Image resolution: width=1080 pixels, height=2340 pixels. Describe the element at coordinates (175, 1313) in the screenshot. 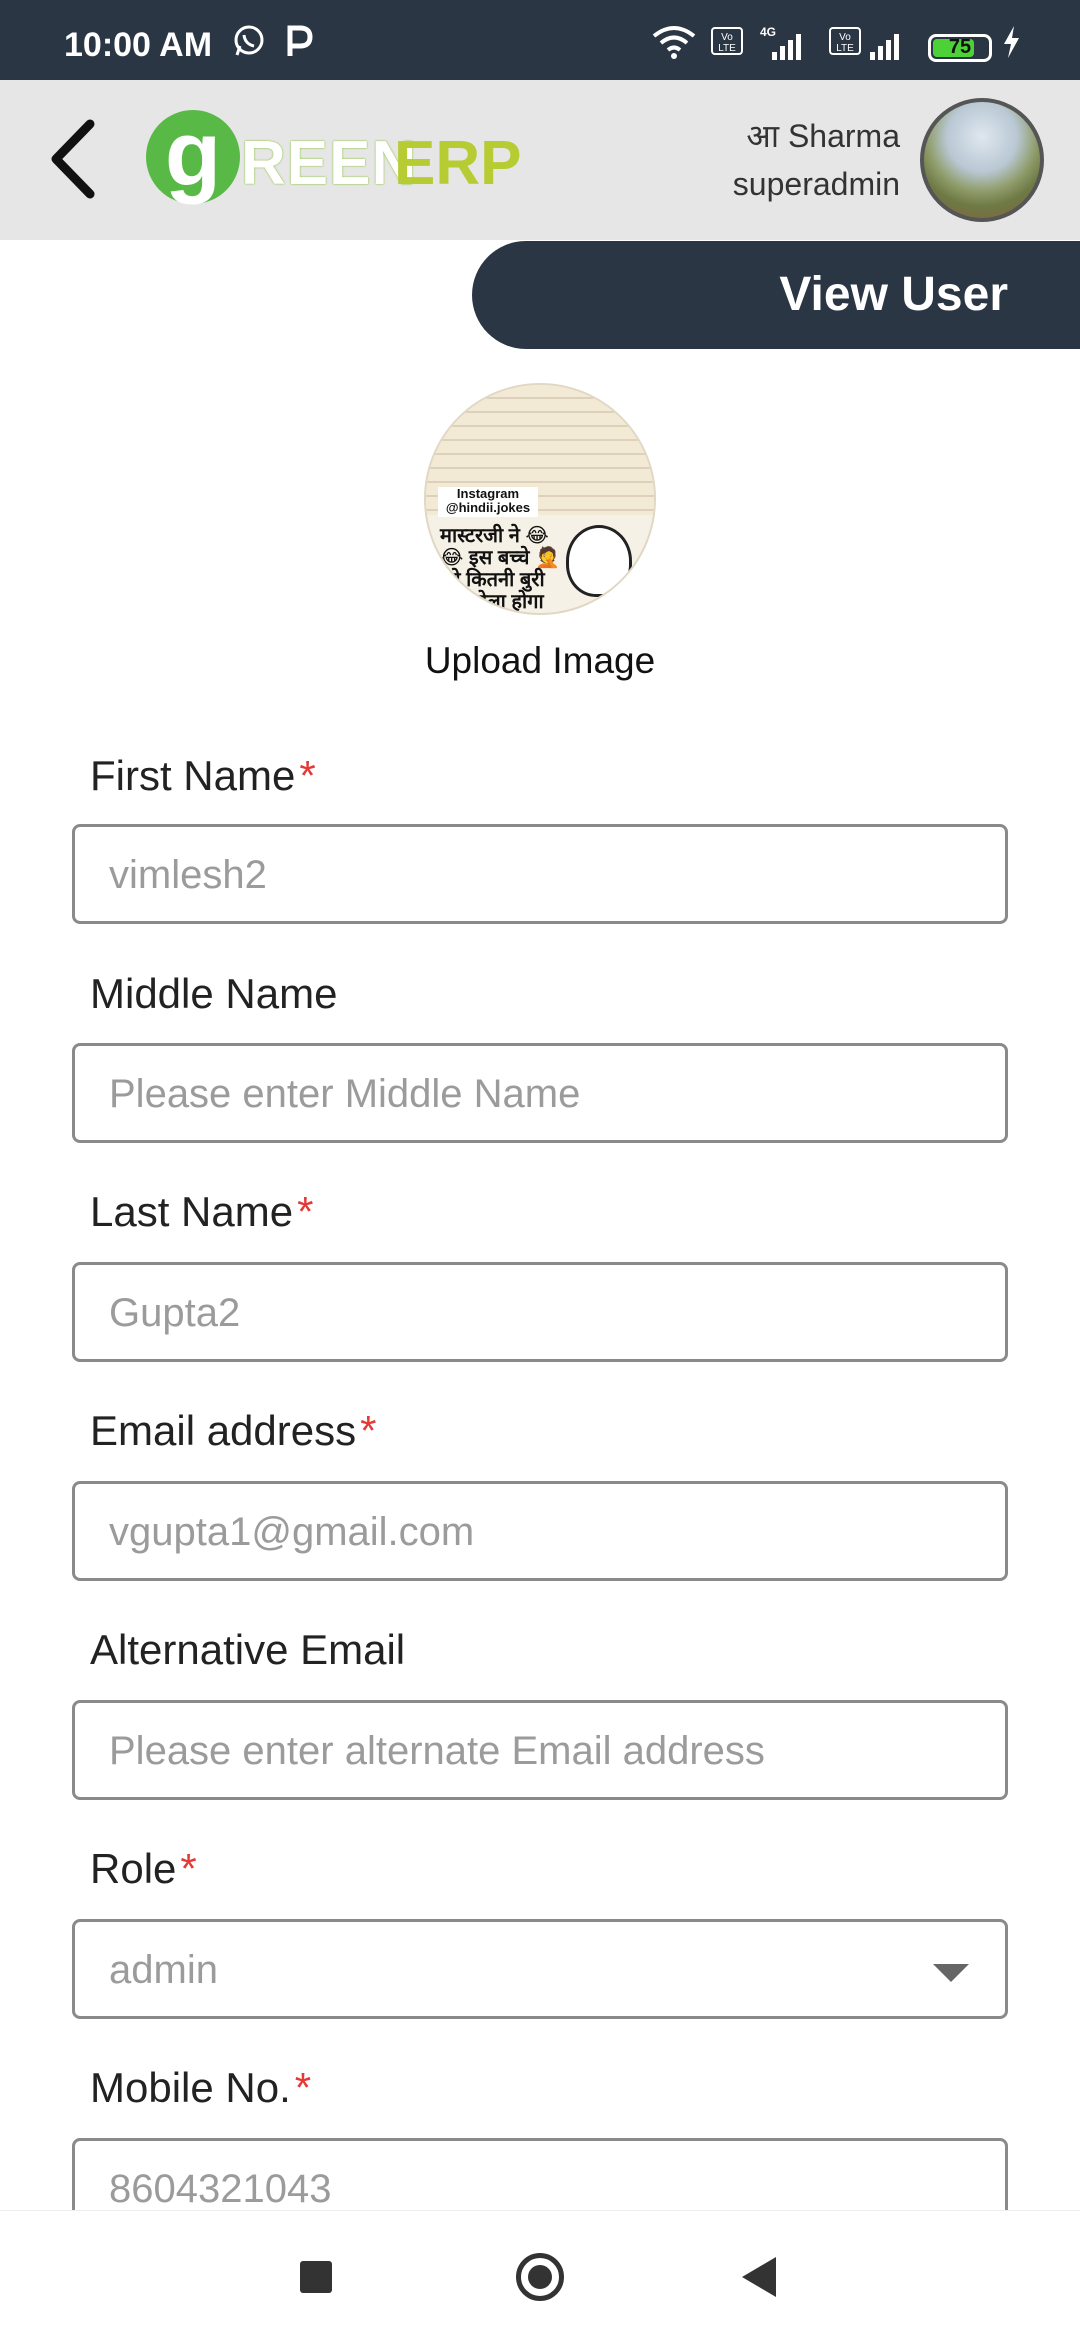

I see `last-name-value: Gupta2` at that location.